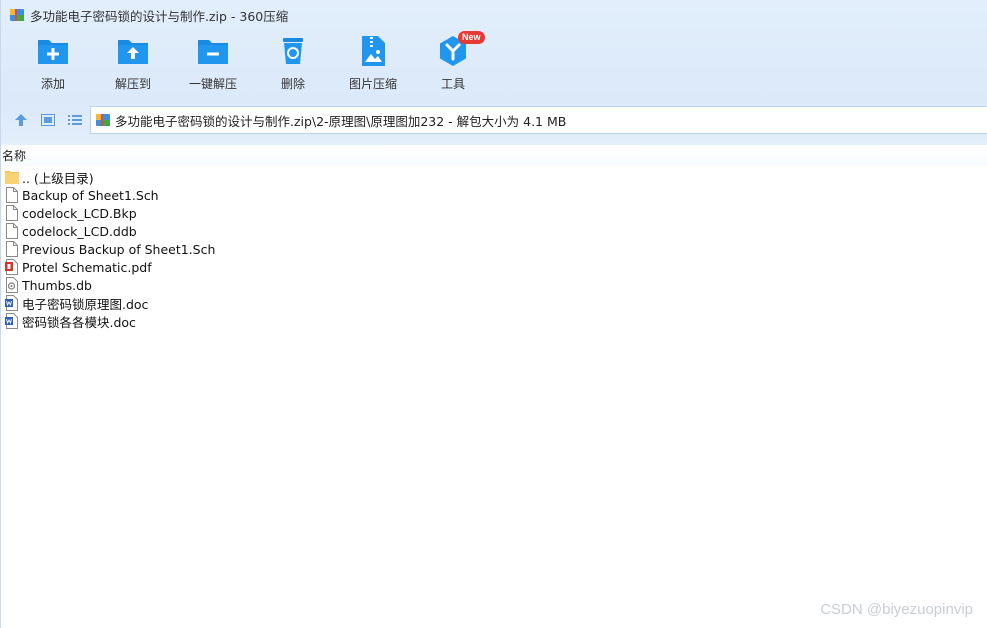 The width and height of the screenshot is (987, 628). What do you see at coordinates (57, 285) in the screenshot?
I see `file-name: Thumbs.db` at bounding box center [57, 285].